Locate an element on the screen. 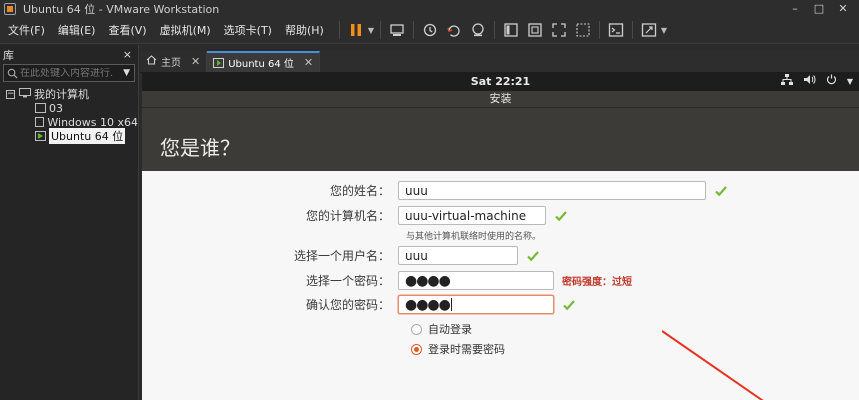 The width and height of the screenshot is (859, 400). name-row: 您的姓名： uuu is located at coordinates (435, 190).